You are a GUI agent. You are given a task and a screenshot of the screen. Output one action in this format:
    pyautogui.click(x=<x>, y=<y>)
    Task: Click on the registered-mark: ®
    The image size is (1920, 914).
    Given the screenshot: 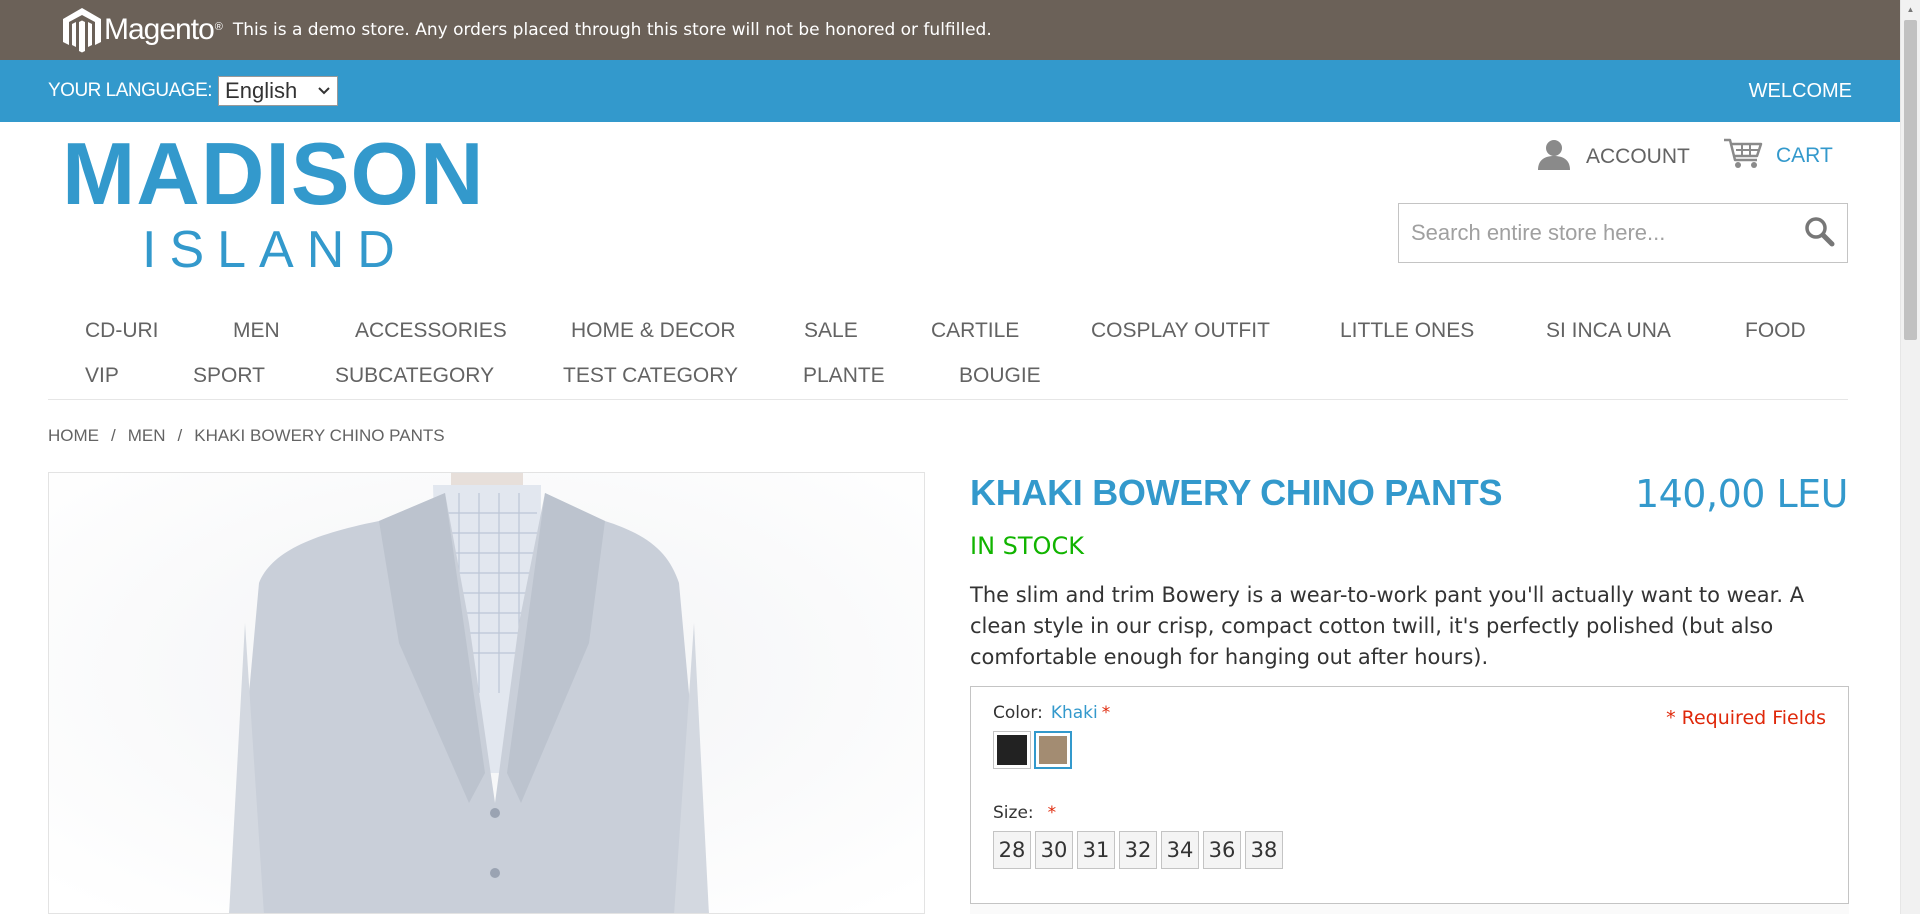 What is the action you would take?
    pyautogui.click(x=218, y=27)
    